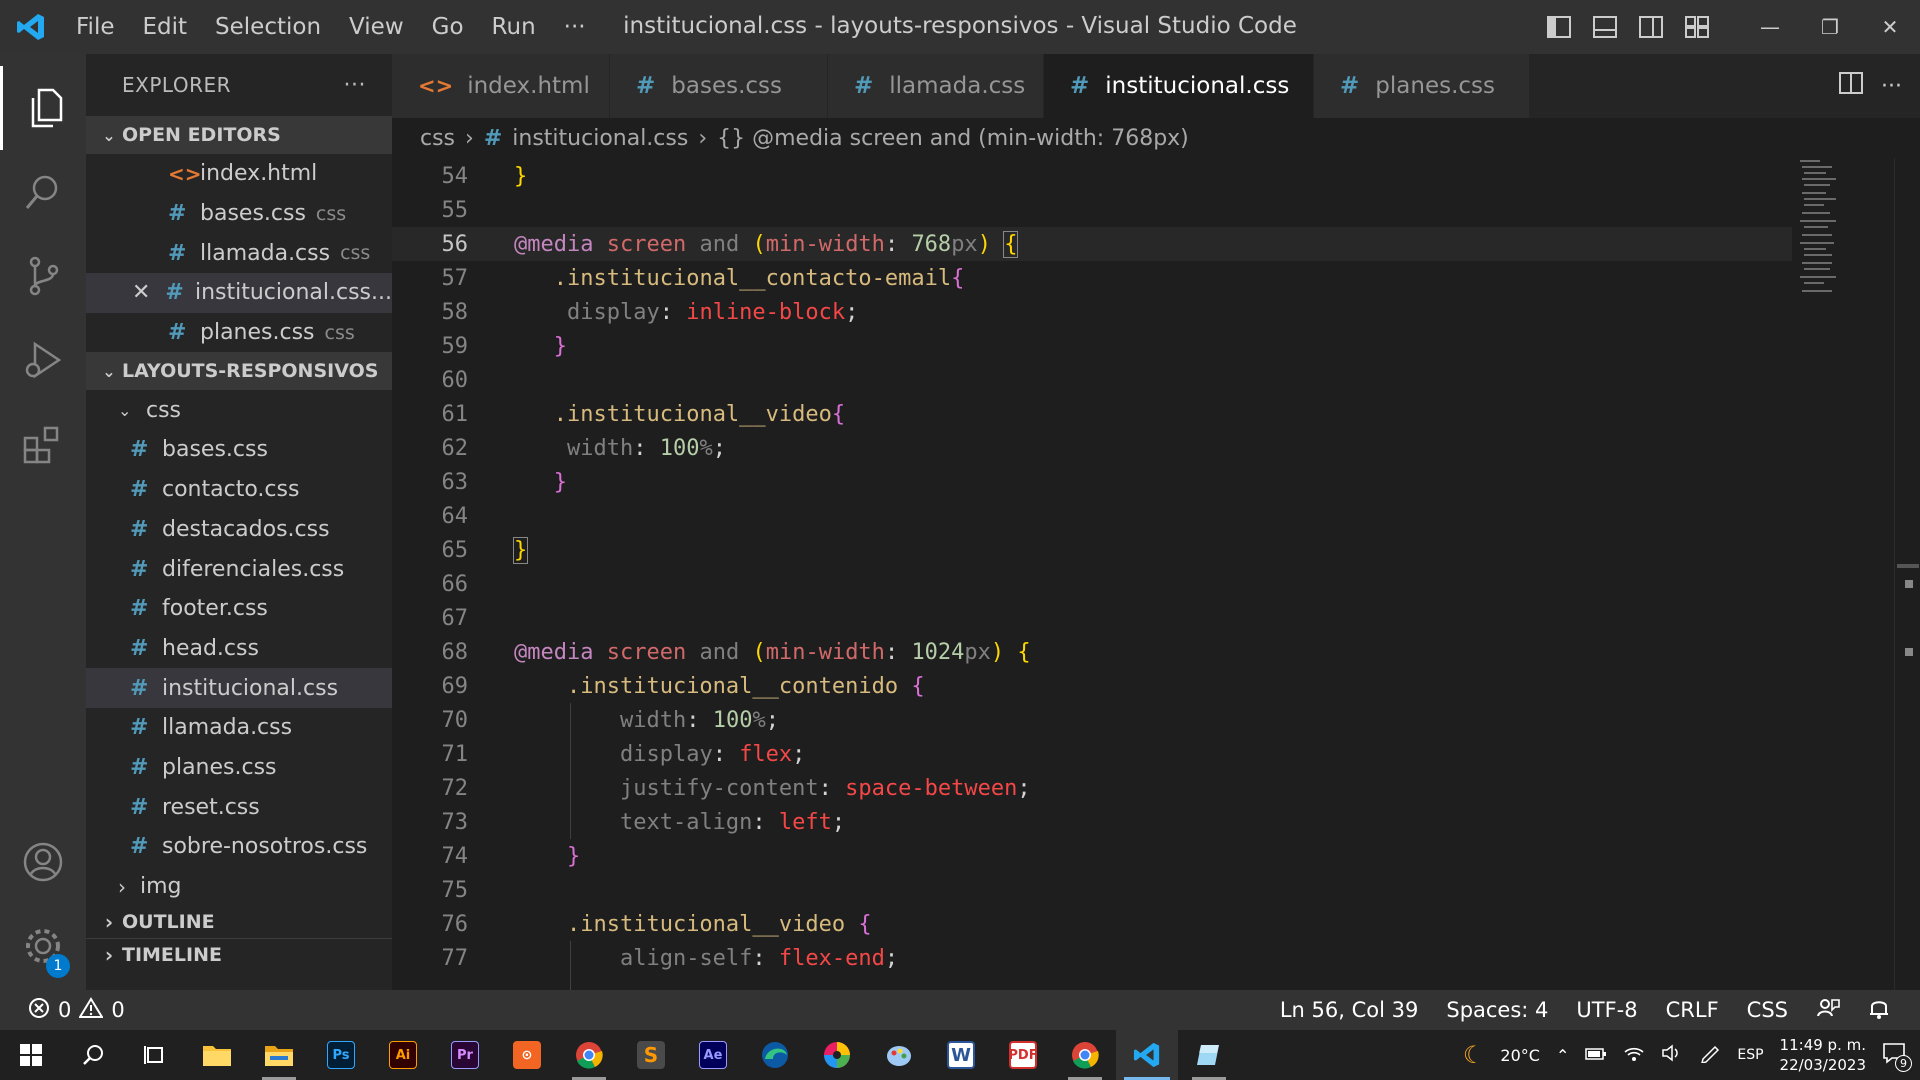 The height and width of the screenshot is (1080, 1920). What do you see at coordinates (1891, 86) in the screenshot?
I see `editor-more-icon: ···` at bounding box center [1891, 86].